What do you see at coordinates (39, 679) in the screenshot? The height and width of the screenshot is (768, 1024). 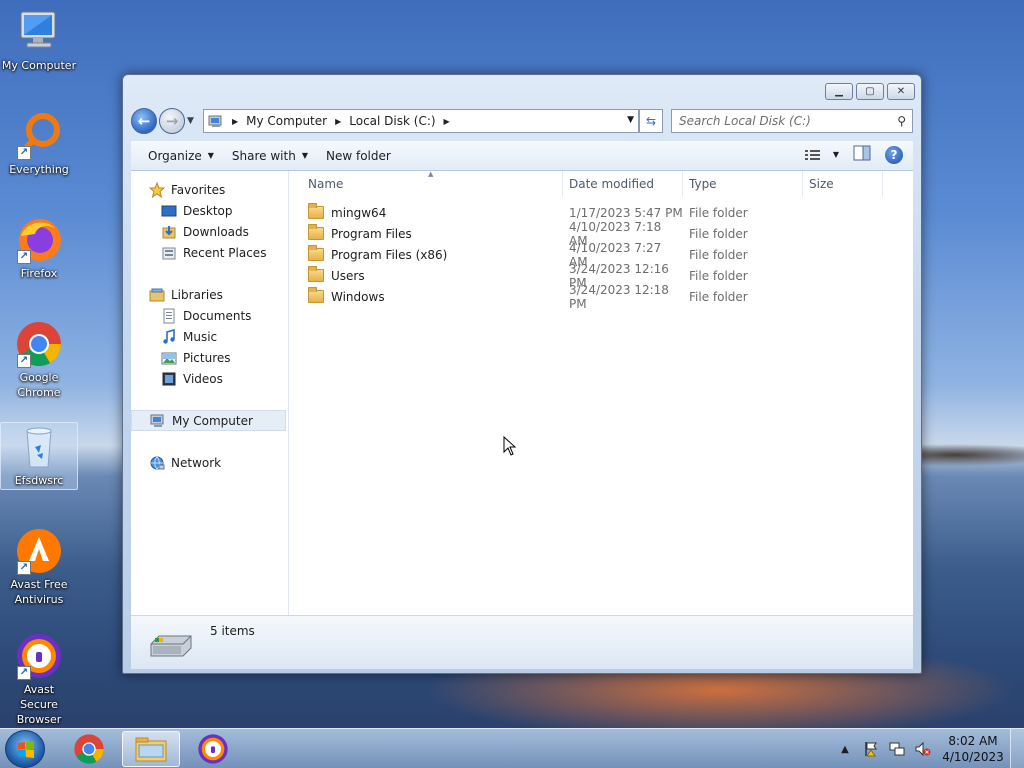 I see `desktop-icon-avast-secure-browser: ↗ Avast Secure Browser` at bounding box center [39, 679].